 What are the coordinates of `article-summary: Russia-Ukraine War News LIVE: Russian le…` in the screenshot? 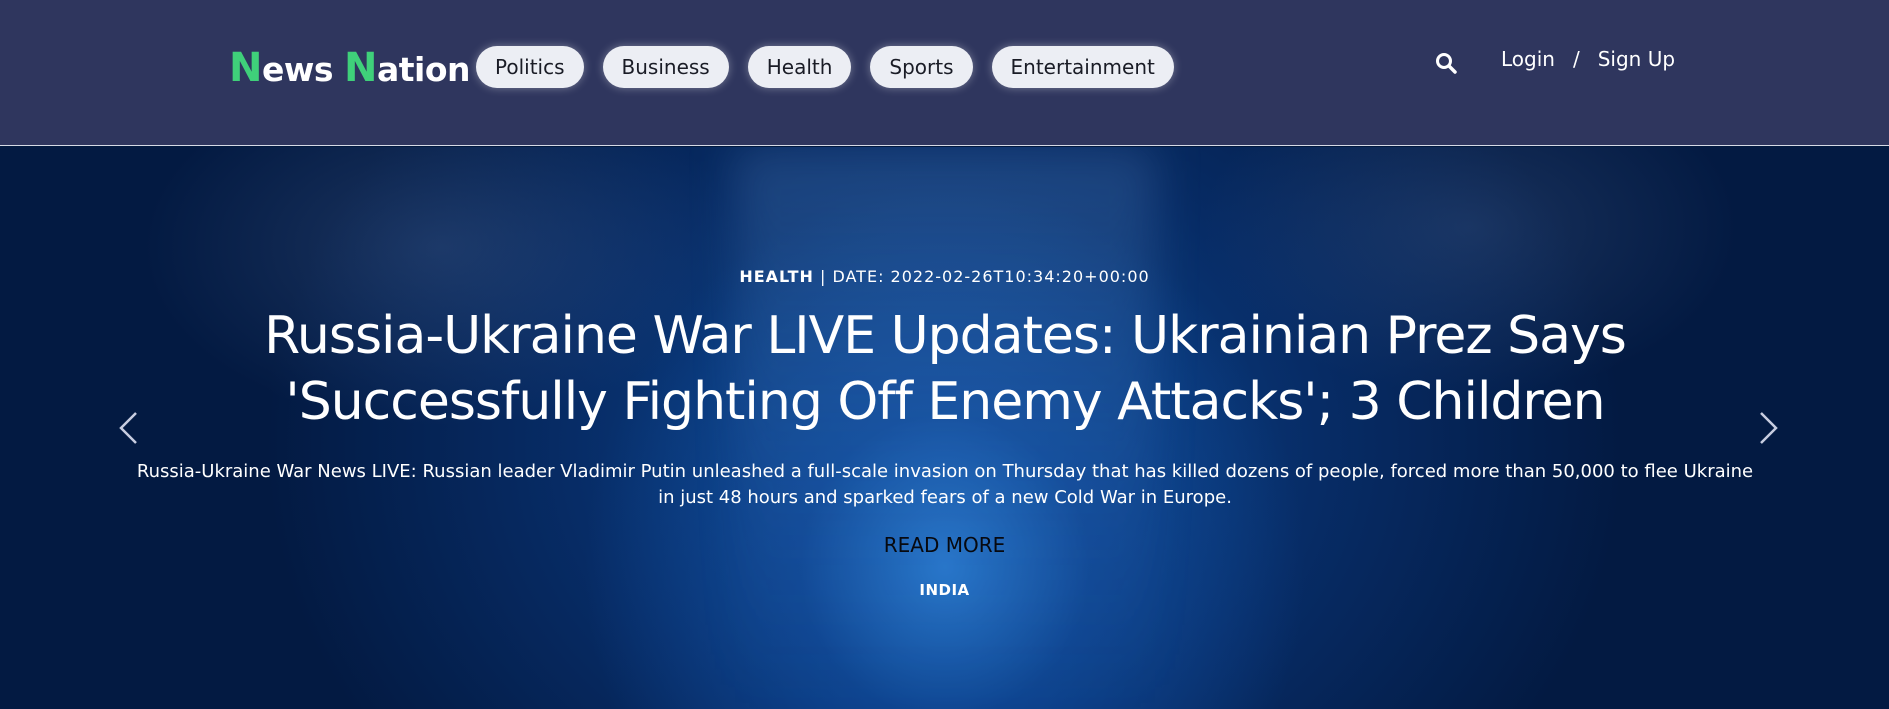 It's located at (945, 484).